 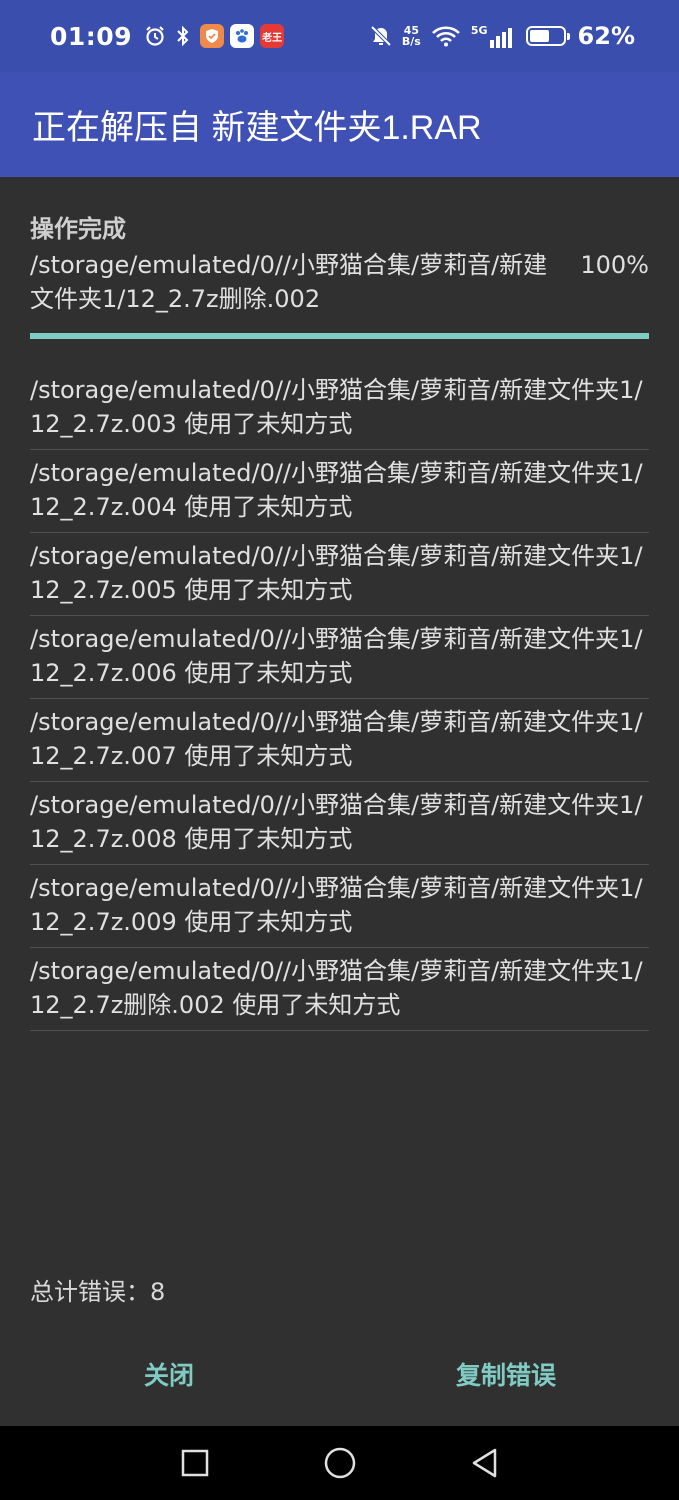 I want to click on dialog-actions: 关闭 复制错误, so click(x=339, y=1376).